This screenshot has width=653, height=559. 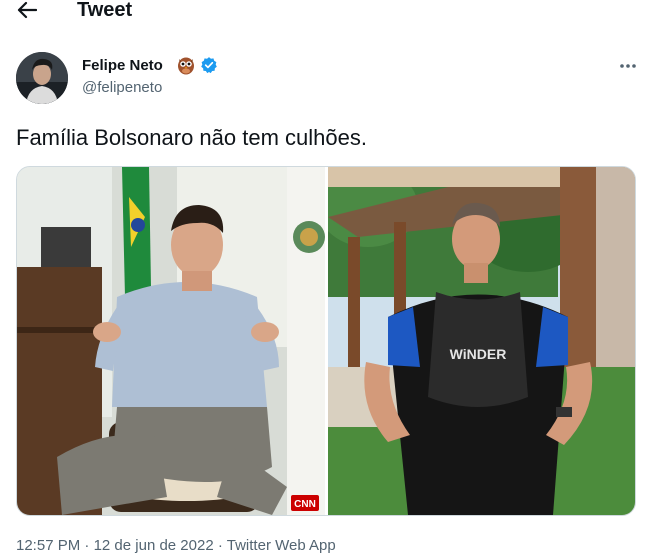 What do you see at coordinates (478, 354) in the screenshot?
I see `wetsuit-brand-text: WiNDER` at bounding box center [478, 354].